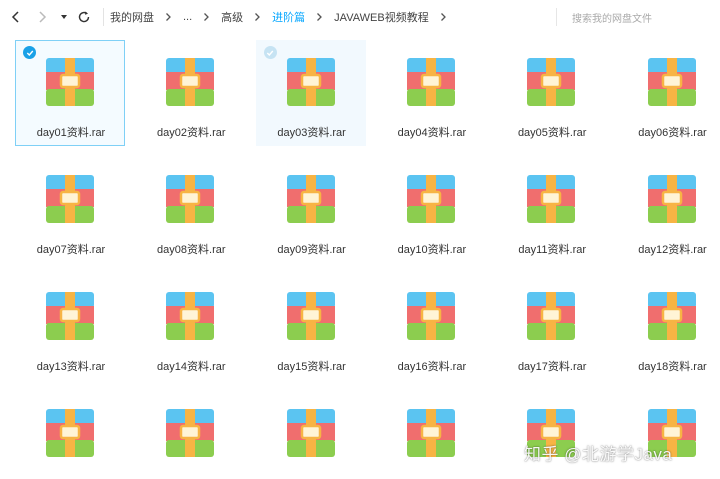 Image resolution: width=720 pixels, height=479 pixels. I want to click on file-item: day12资料.rar, so click(668, 210).